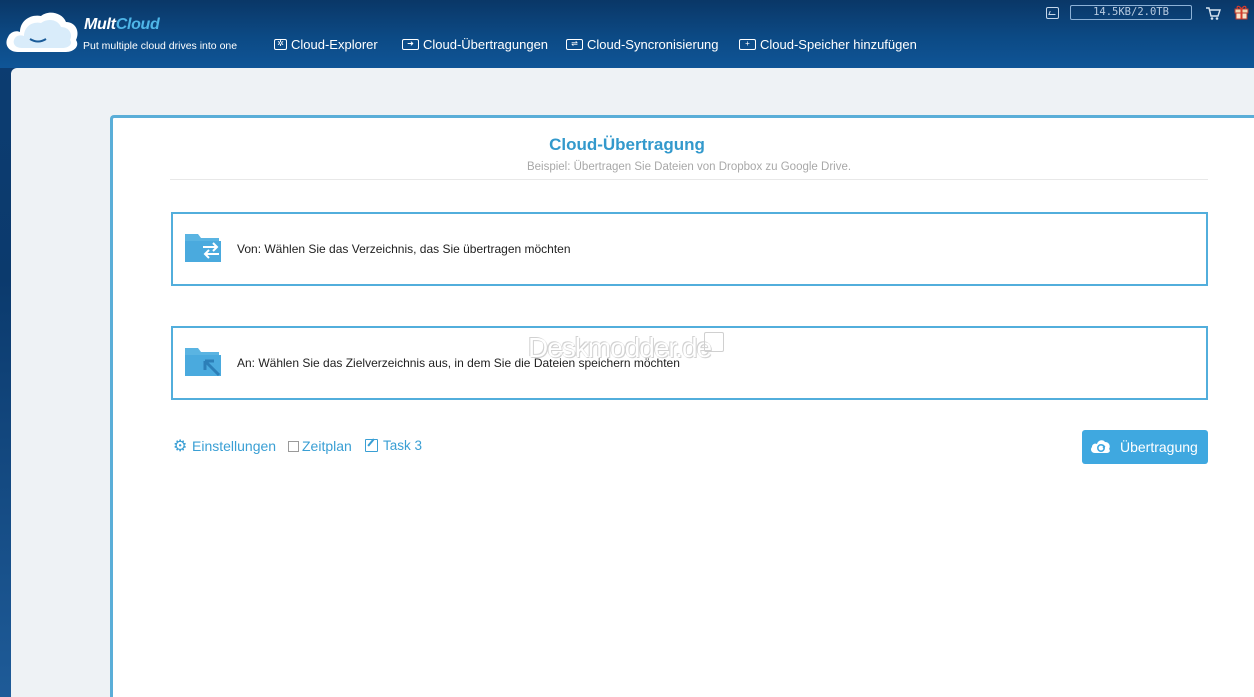  Describe the element at coordinates (627, 144) in the screenshot. I see `page-title: Cloud-Übertragung` at that location.